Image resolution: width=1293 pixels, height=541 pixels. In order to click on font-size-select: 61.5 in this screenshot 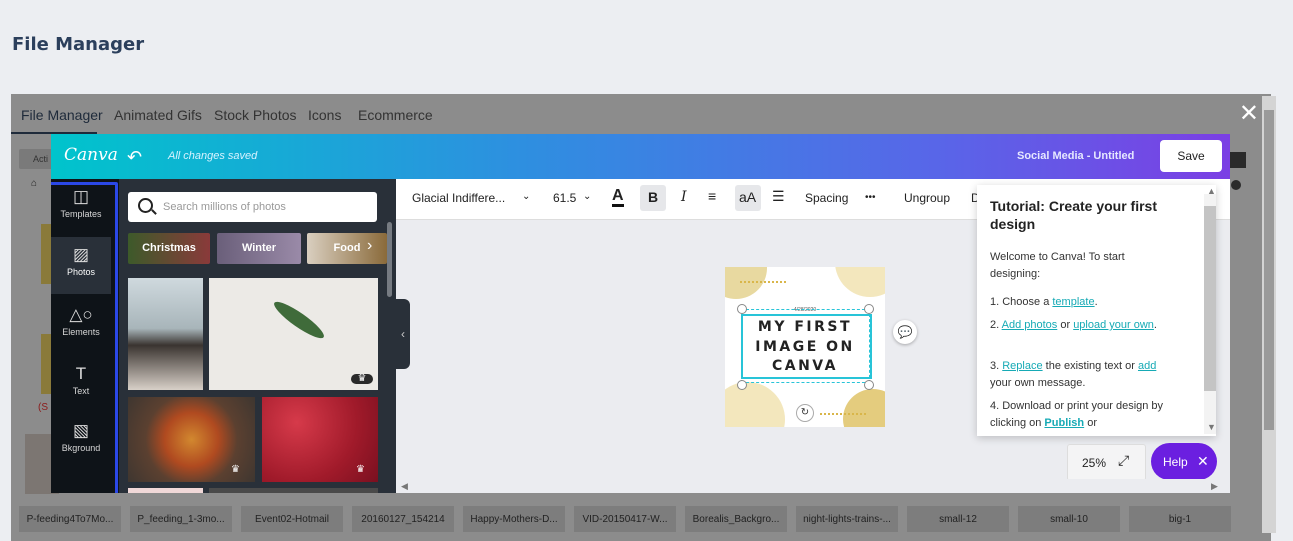, I will do `click(564, 198)`.